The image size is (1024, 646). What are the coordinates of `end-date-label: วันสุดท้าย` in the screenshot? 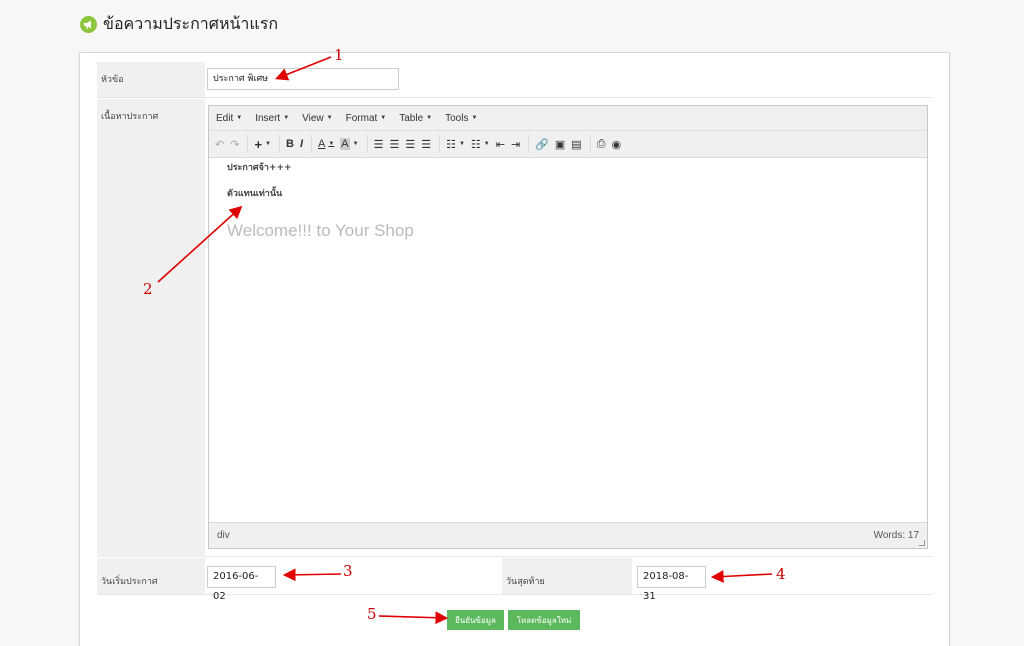 It's located at (567, 576).